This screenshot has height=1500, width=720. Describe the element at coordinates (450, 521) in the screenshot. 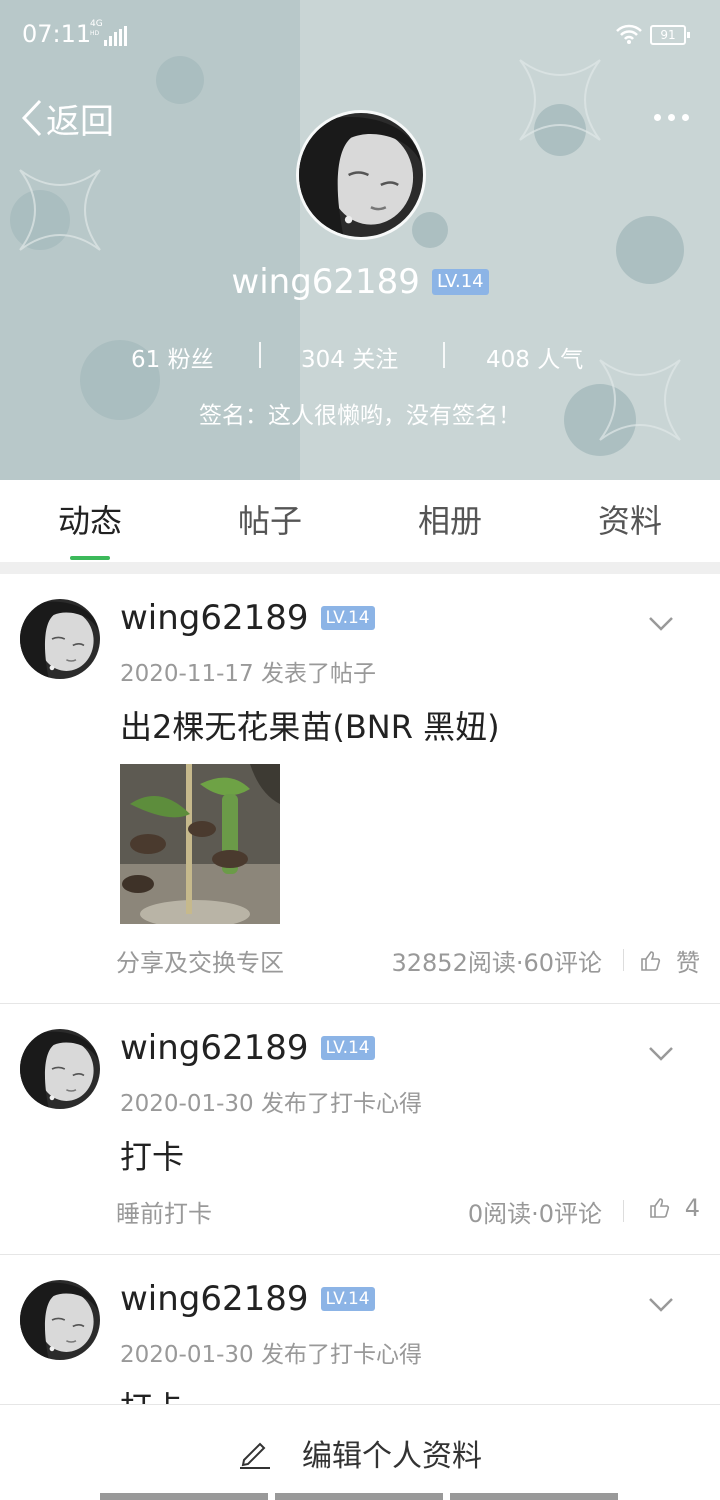

I see `tab-albums: 相册` at that location.